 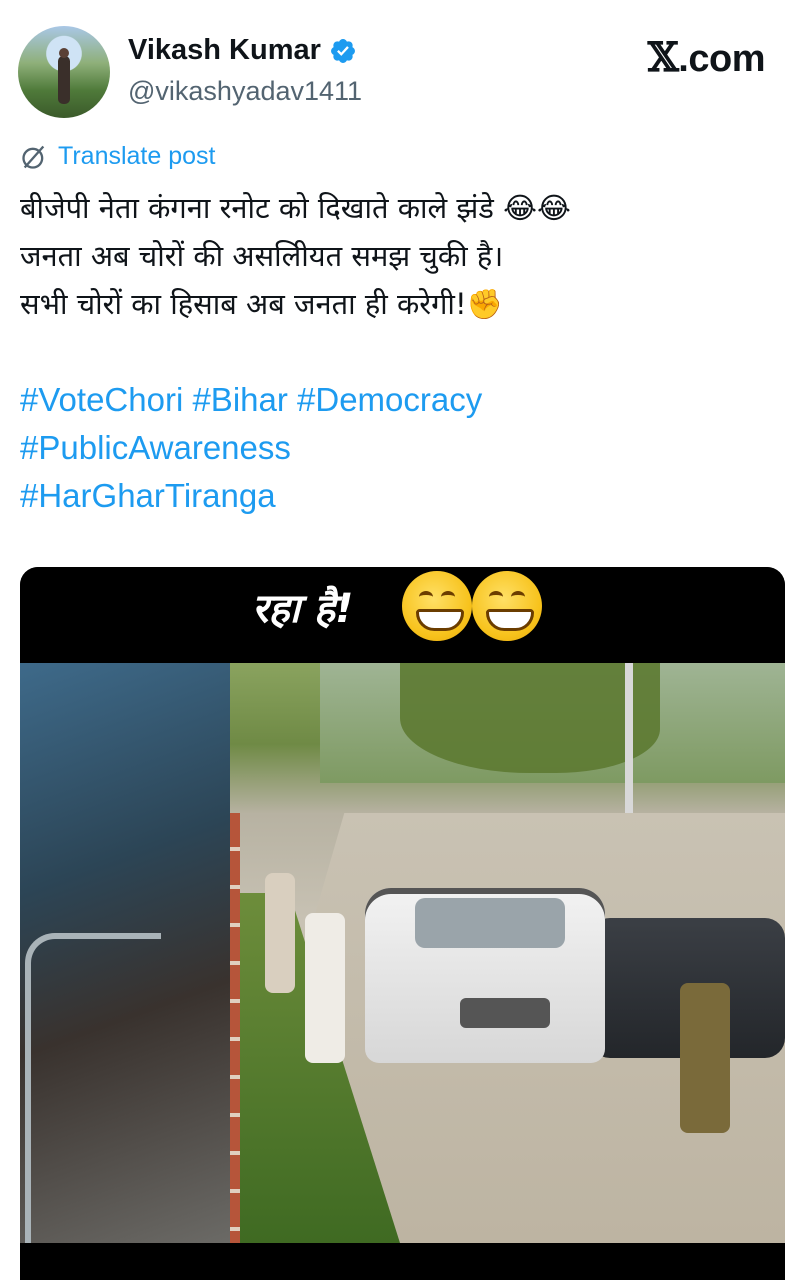 What do you see at coordinates (402, 65) in the screenshot?
I see `post-header: Vikash Kumar @vikashyadav1411 𝕏.com` at bounding box center [402, 65].